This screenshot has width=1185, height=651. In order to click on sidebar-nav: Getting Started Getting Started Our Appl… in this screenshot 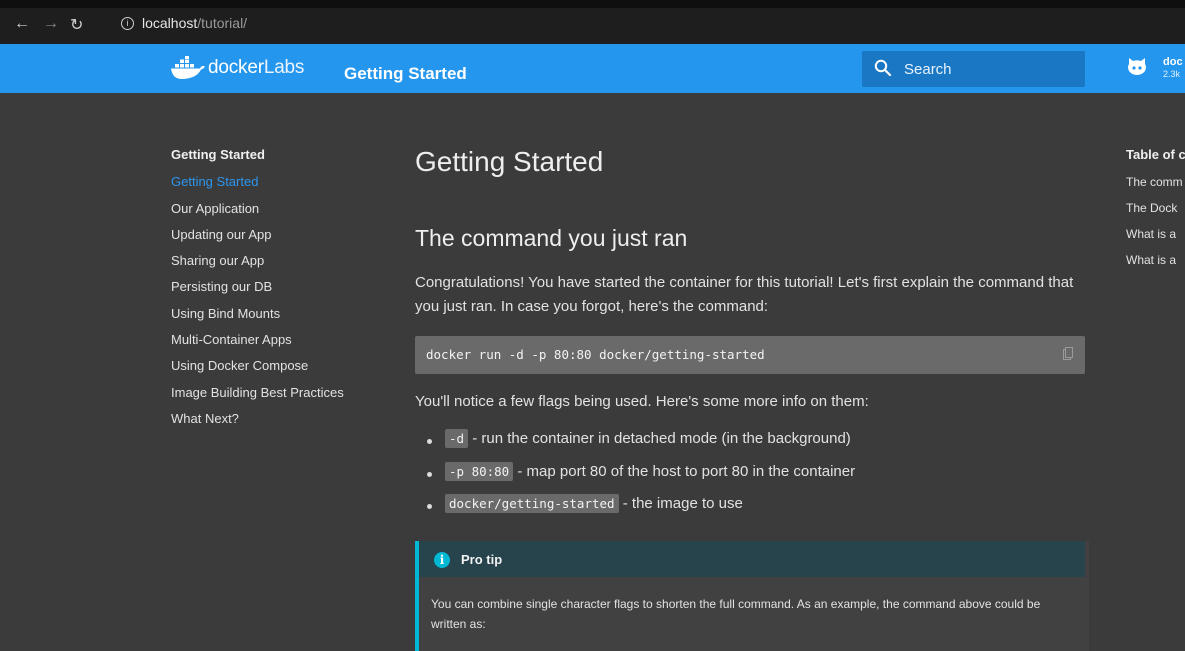, I will do `click(278, 287)`.